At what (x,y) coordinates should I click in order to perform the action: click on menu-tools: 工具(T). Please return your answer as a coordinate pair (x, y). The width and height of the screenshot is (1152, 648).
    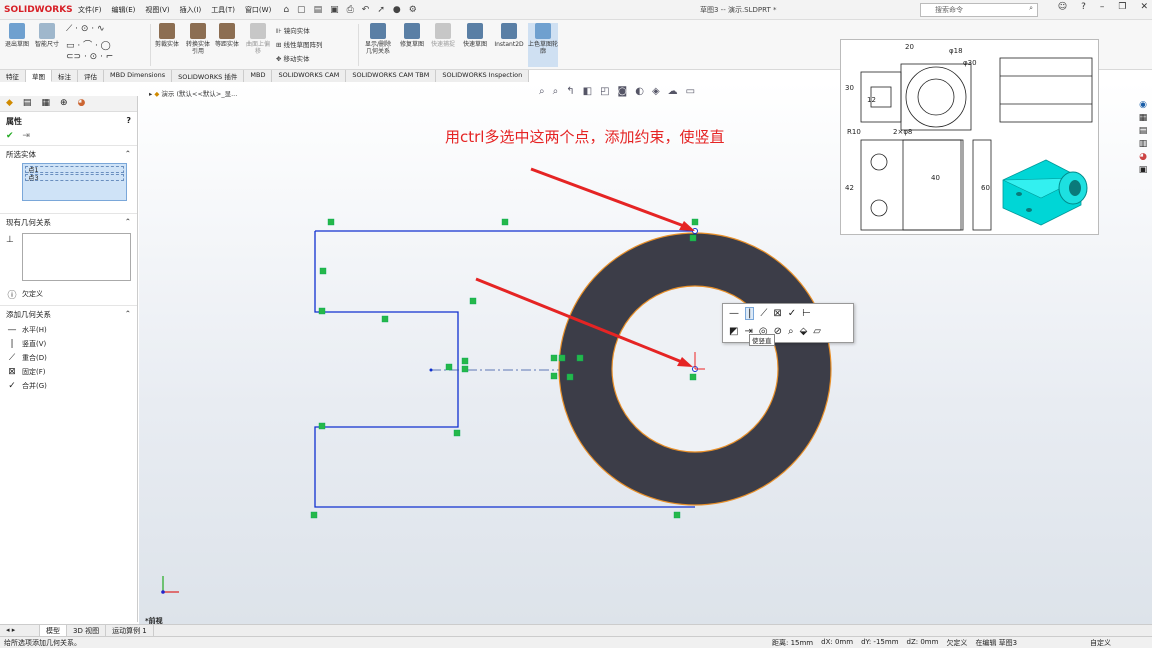
    Looking at the image, I should click on (223, 10).